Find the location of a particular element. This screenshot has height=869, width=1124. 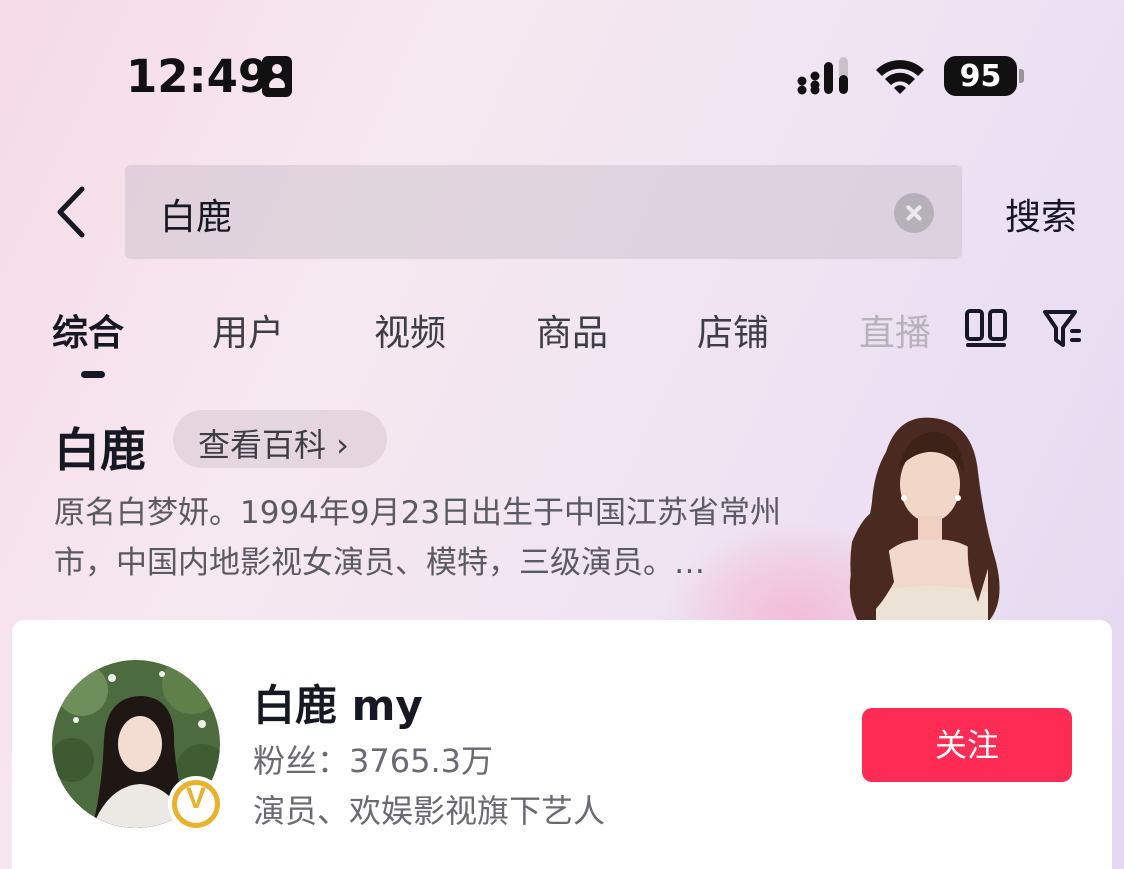

verified-badge-icon: V is located at coordinates (196, 804).